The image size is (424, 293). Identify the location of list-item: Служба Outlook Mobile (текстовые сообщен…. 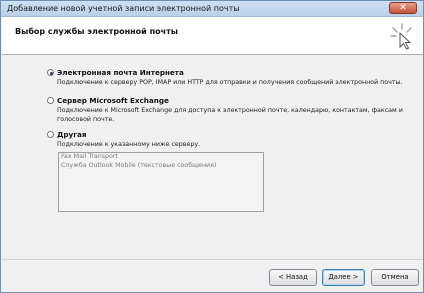
(161, 166).